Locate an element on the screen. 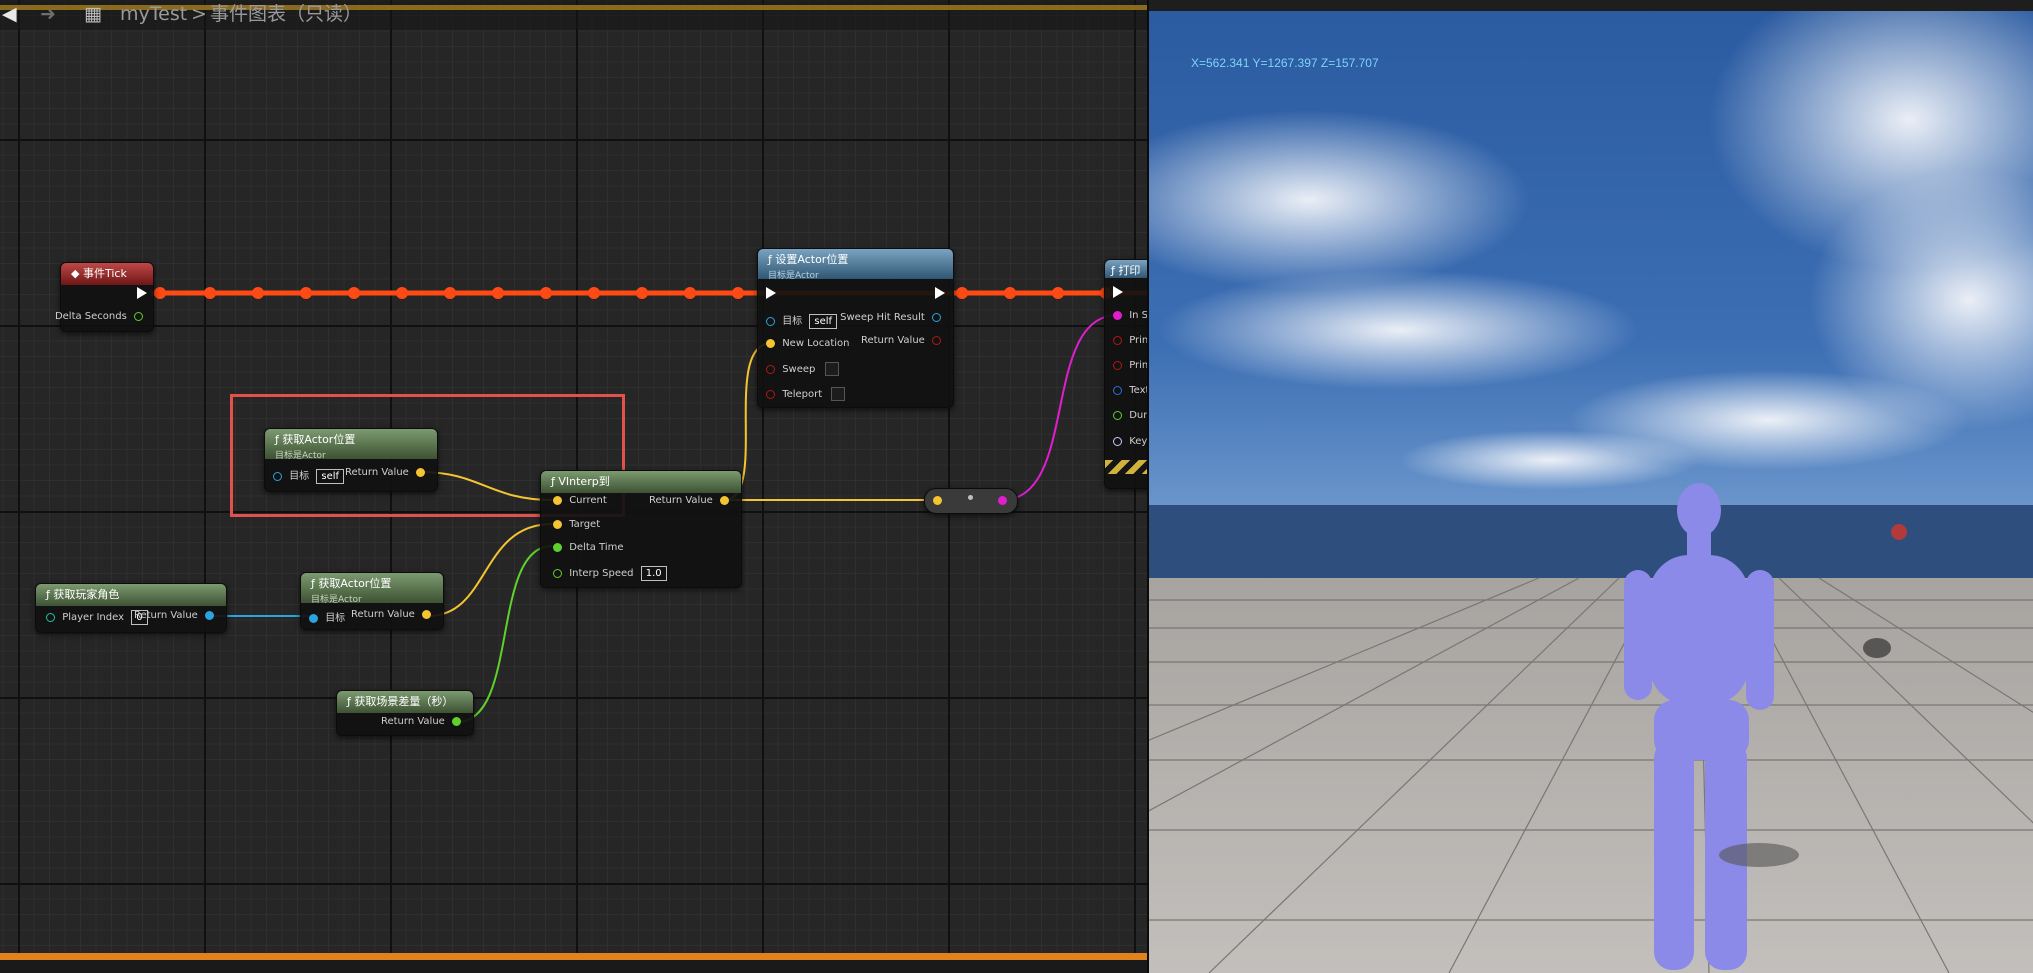  print-string-header: ƒ 打印 is located at coordinates (1126, 269).